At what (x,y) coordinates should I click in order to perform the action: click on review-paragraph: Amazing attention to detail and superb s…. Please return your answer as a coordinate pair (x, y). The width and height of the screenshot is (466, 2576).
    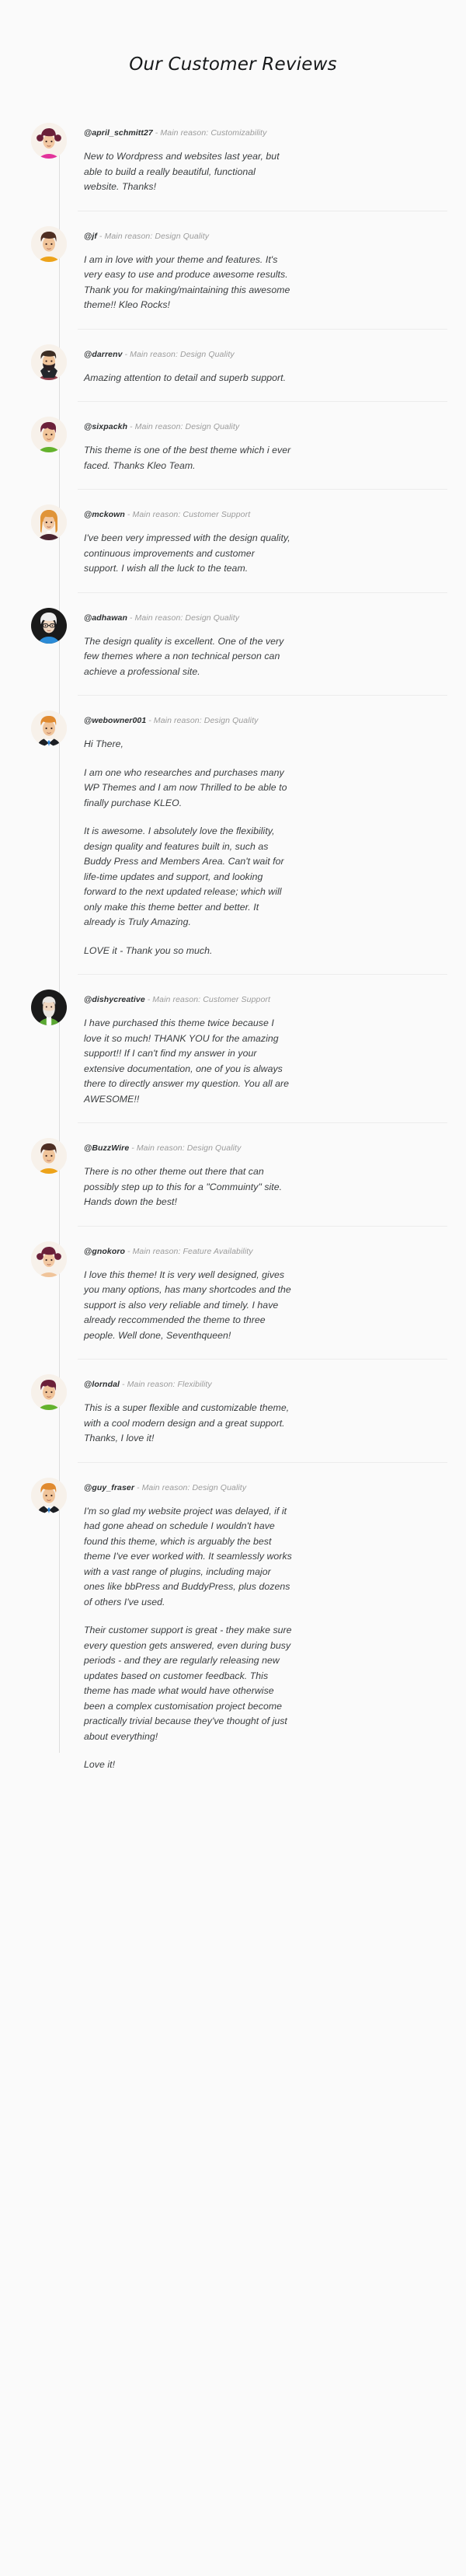
    Looking at the image, I should click on (185, 378).